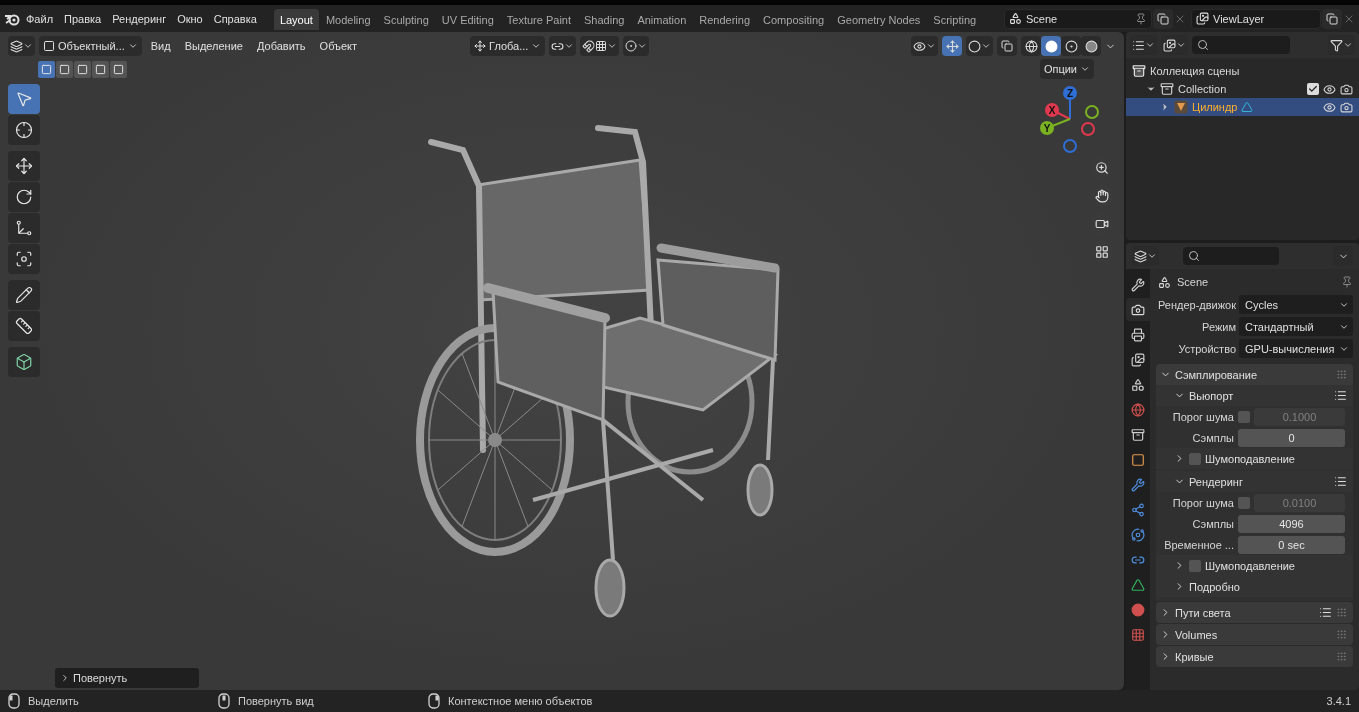 The width and height of the screenshot is (1359, 712). Describe the element at coordinates (604, 19) in the screenshot. I see `workspace-tab: Shading` at that location.